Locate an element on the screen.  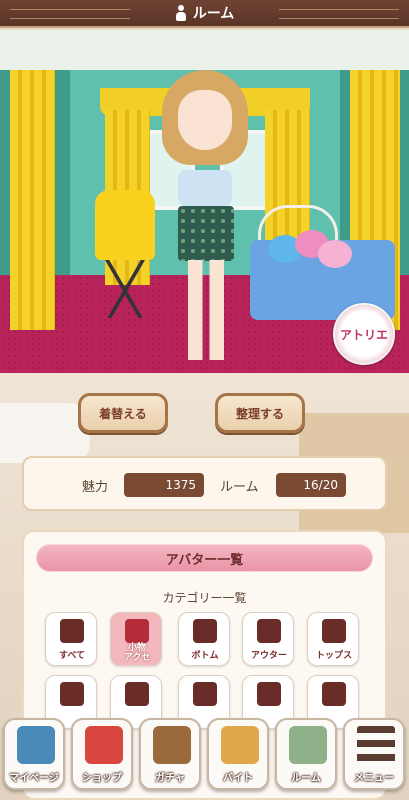
organize-label: 整理する is located at coordinates (259, 413).